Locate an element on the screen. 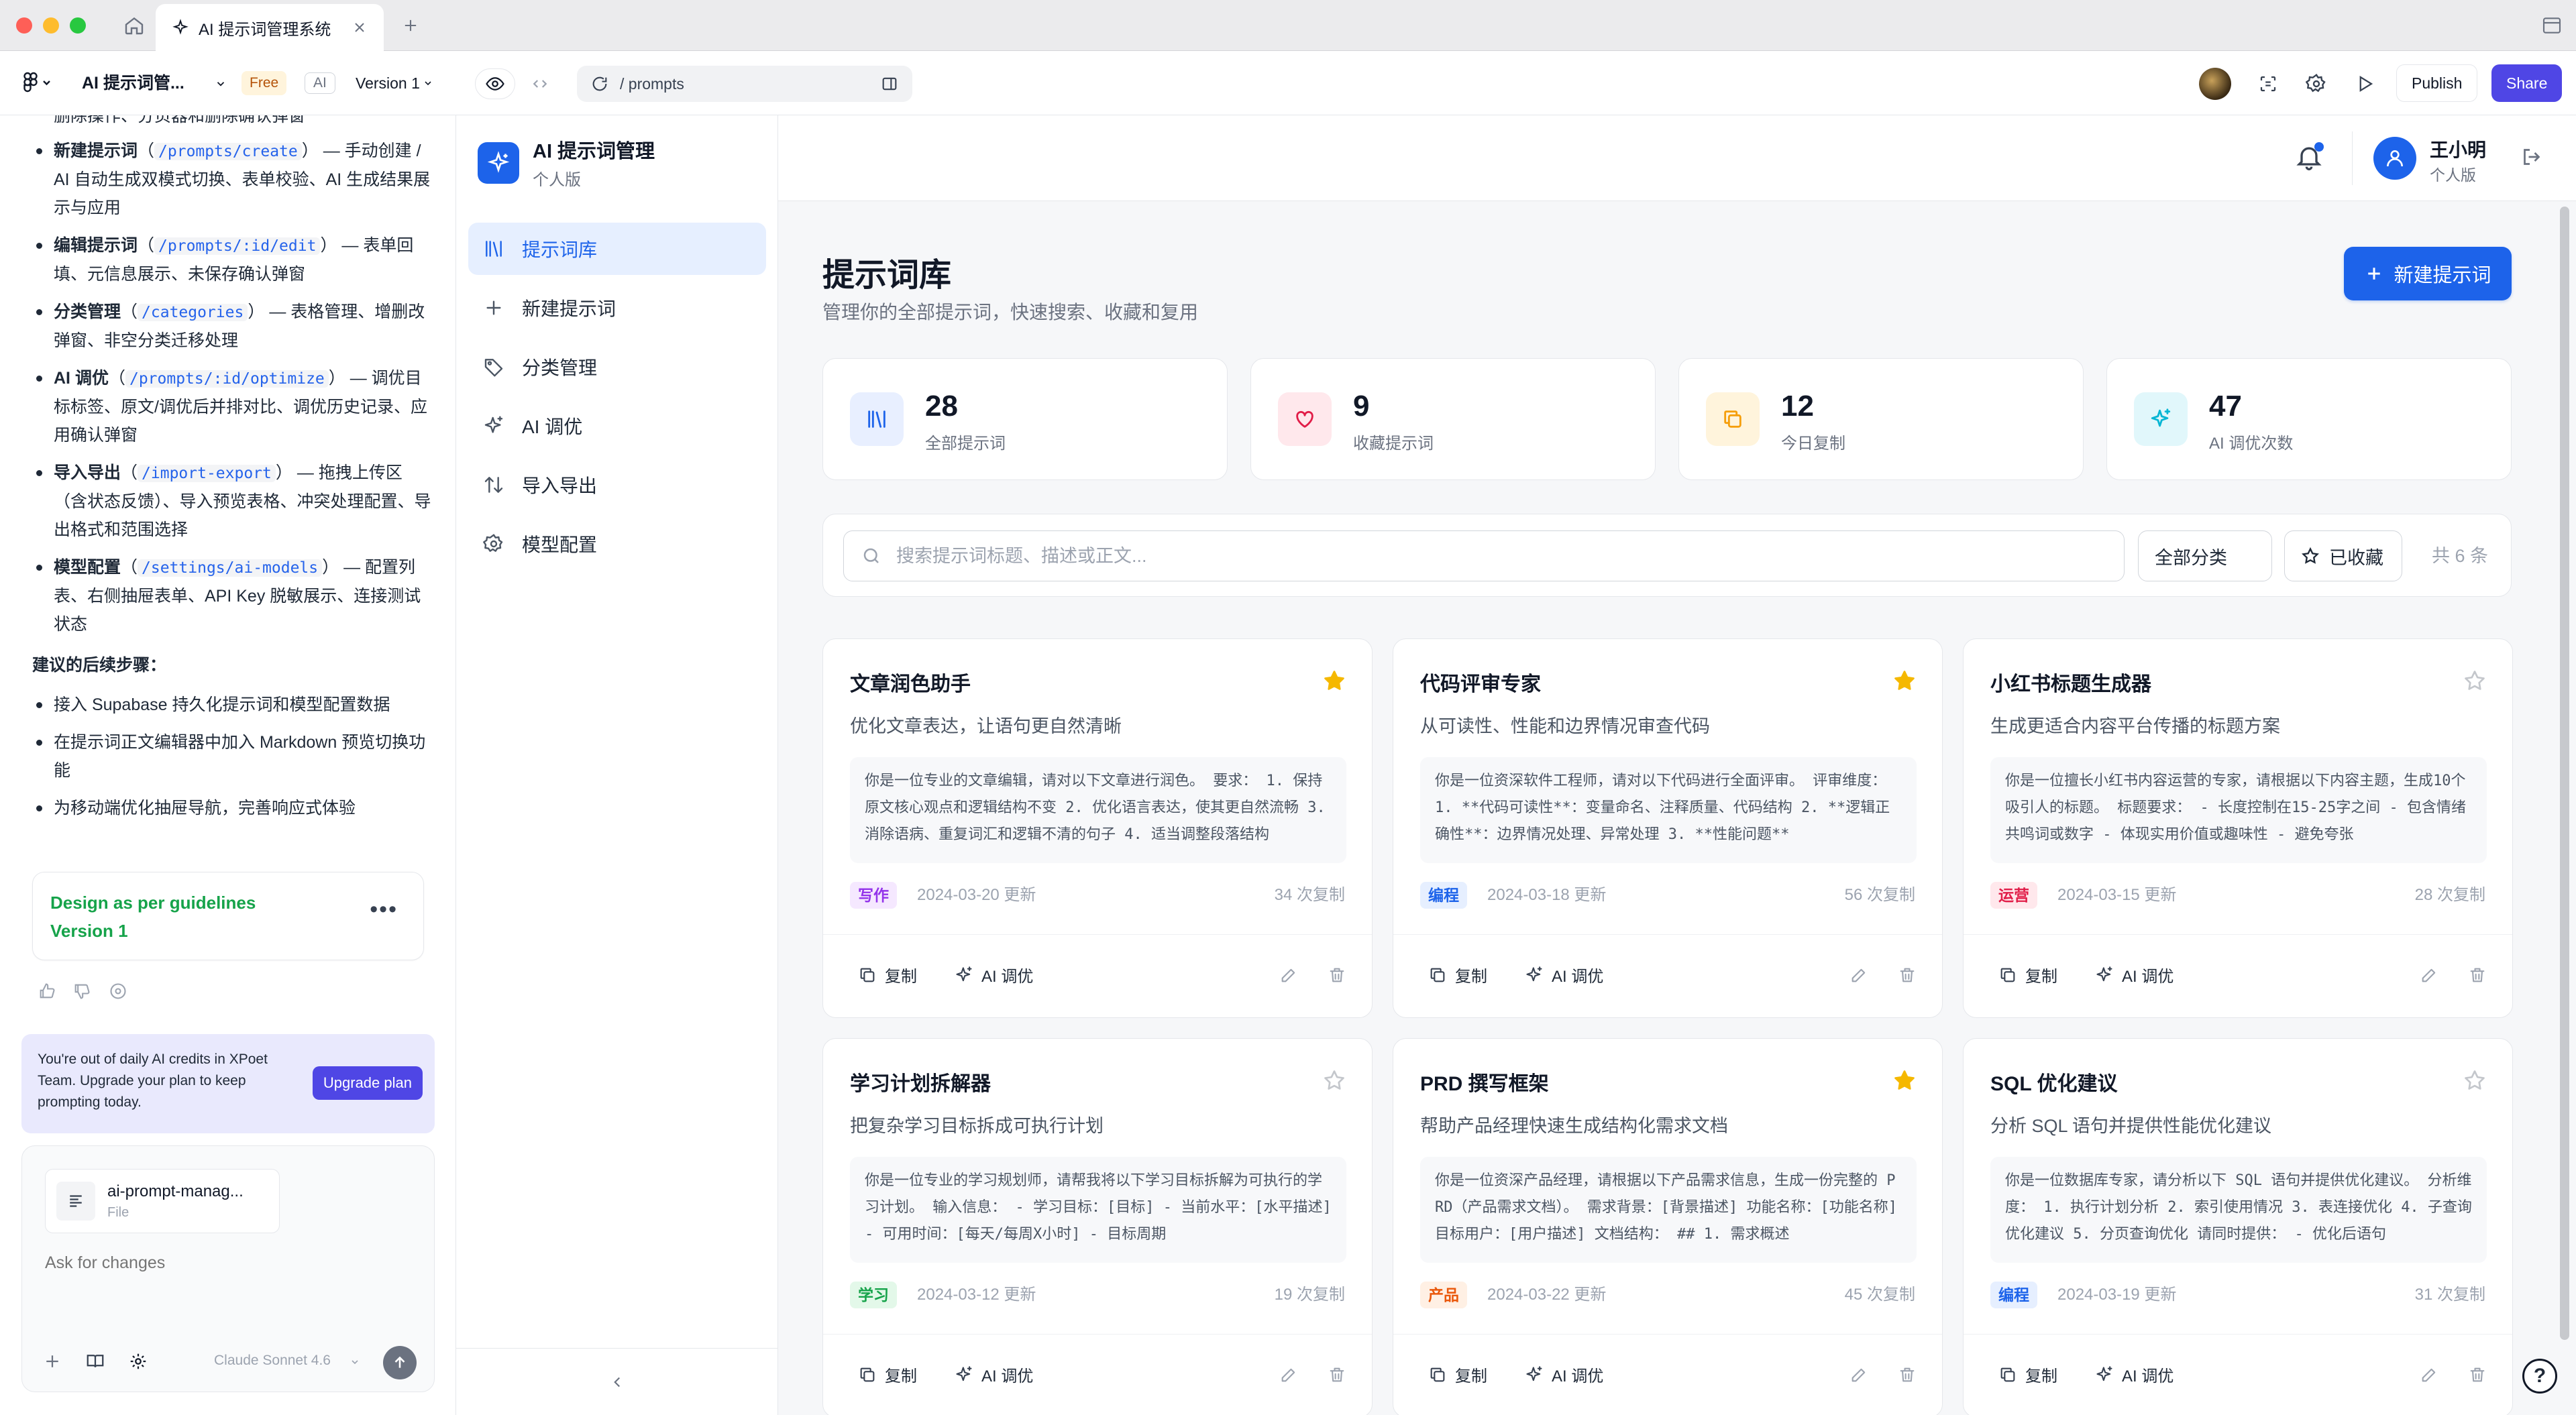 This screenshot has height=1415, width=2576. search-field is located at coordinates (1484, 555).